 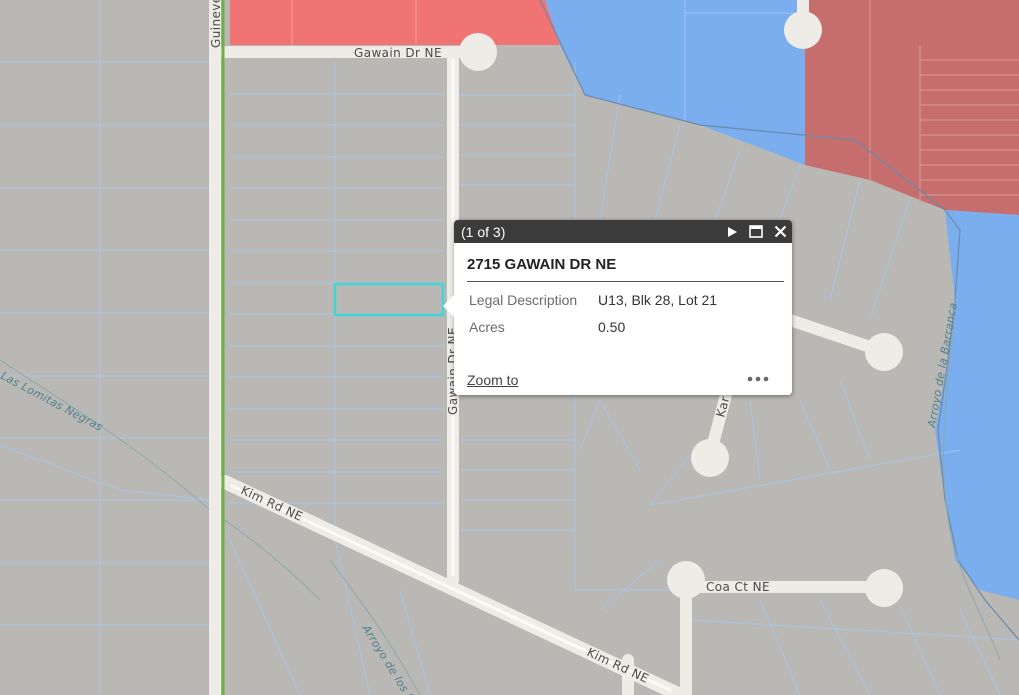 I want to click on attribute-key: Legal Description, so click(x=523, y=300).